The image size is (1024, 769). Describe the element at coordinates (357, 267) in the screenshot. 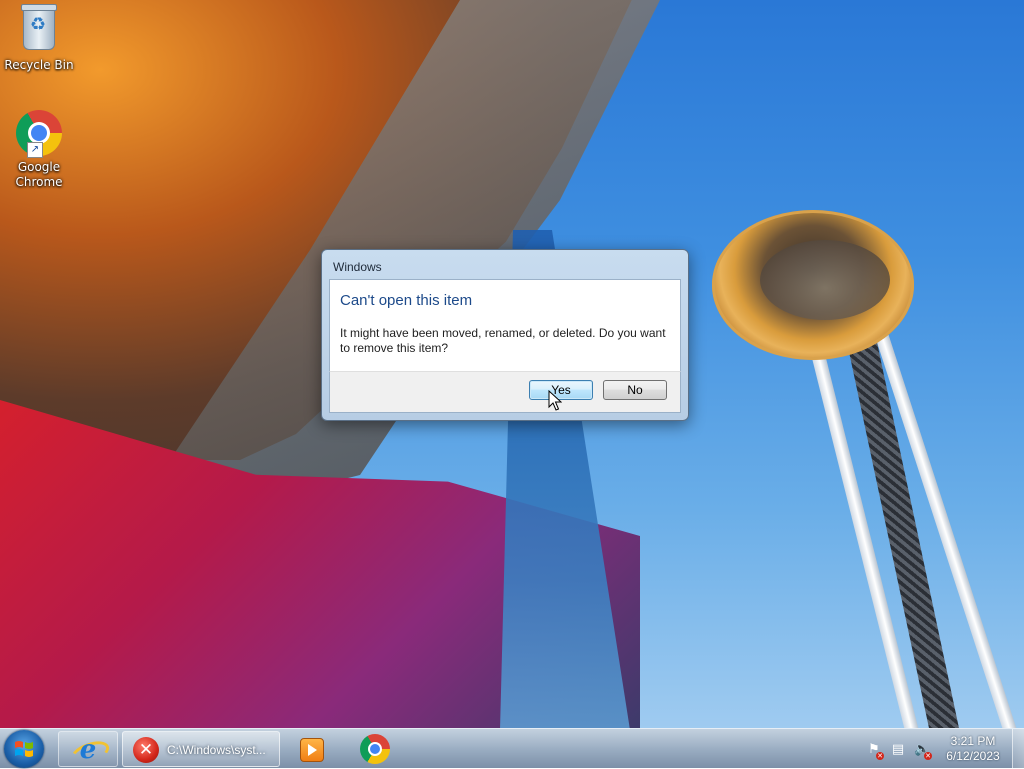

I see `dialog-title: Windows` at that location.